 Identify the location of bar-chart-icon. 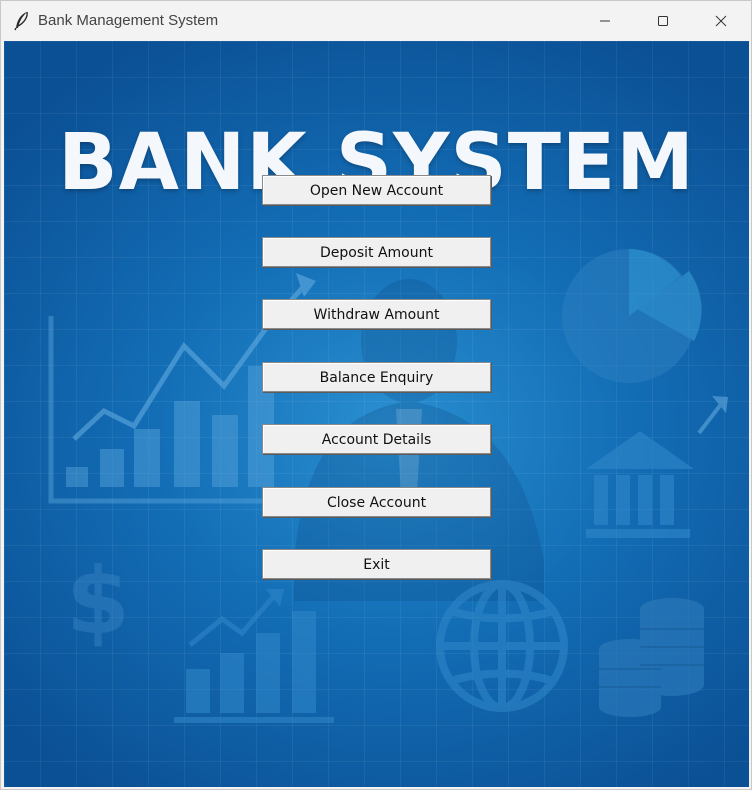
(161, 410).